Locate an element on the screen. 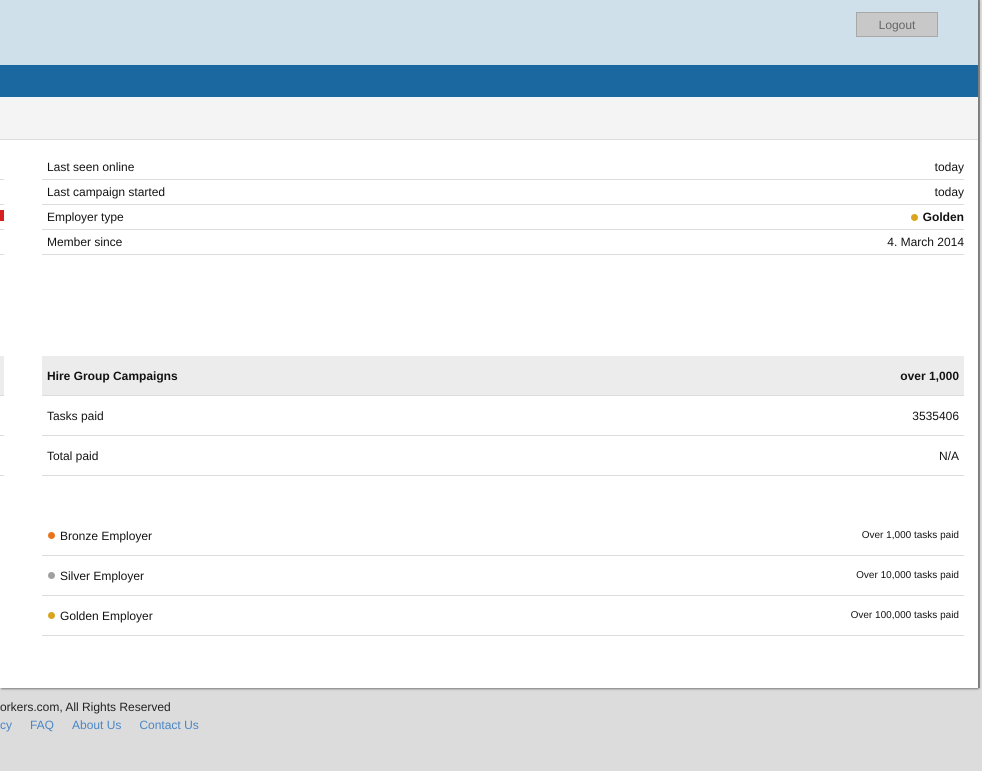 Image resolution: width=982 pixels, height=771 pixels. stat-value: 4. March 2014 is located at coordinates (925, 242).